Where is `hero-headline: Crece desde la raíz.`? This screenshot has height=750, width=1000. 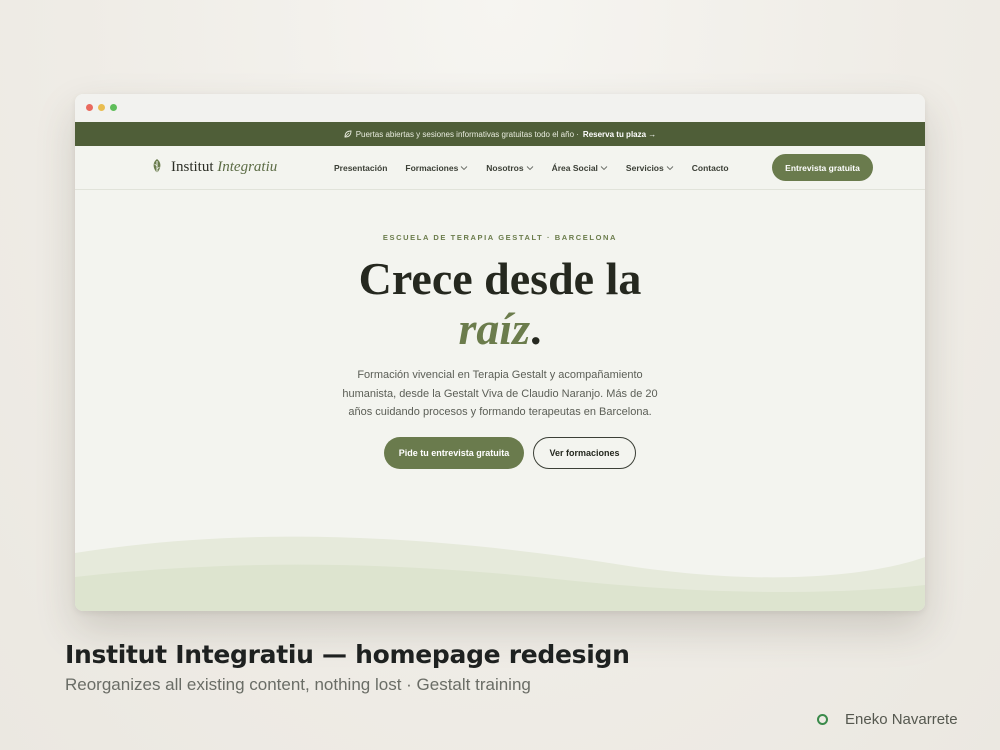 hero-headline: Crece desde la raíz. is located at coordinates (500, 304).